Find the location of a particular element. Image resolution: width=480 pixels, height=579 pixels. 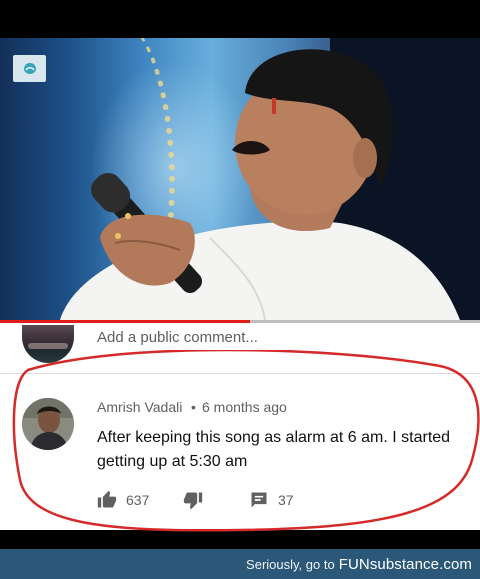

watermark-brand: FUNsubstance.com is located at coordinates (405, 564).